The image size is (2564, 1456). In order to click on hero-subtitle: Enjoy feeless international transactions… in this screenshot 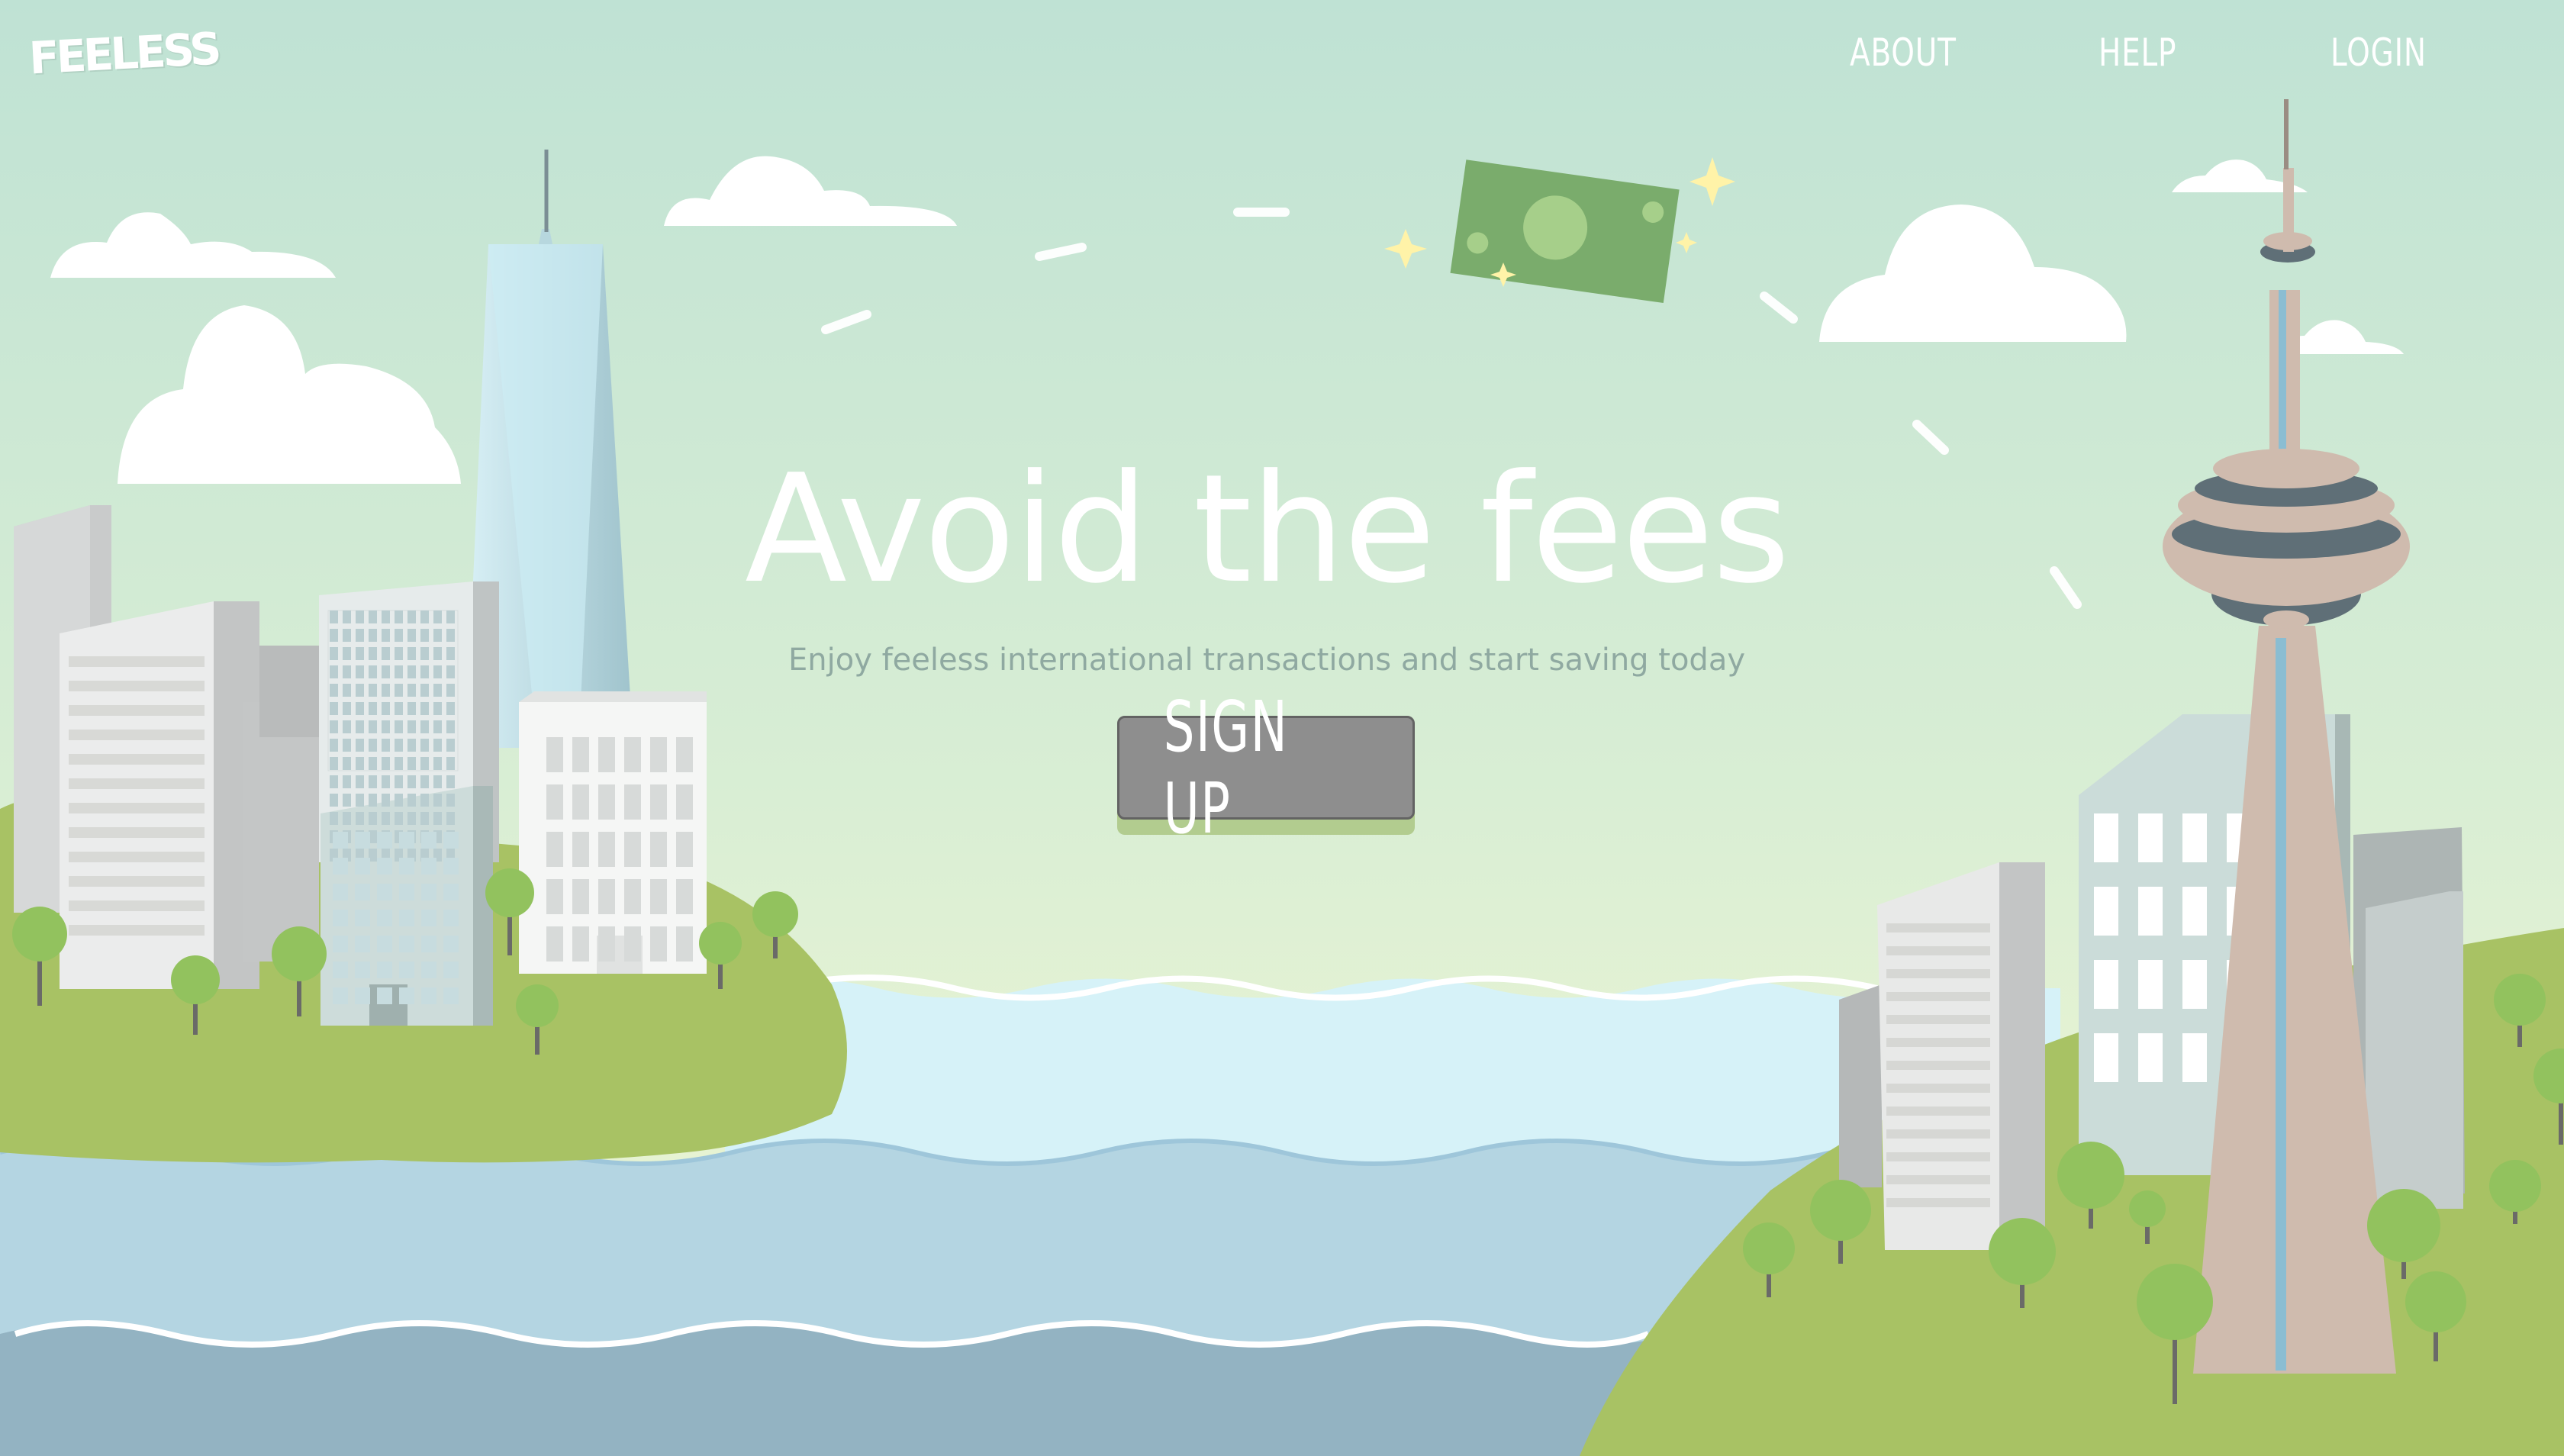, I will do `click(1267, 660)`.